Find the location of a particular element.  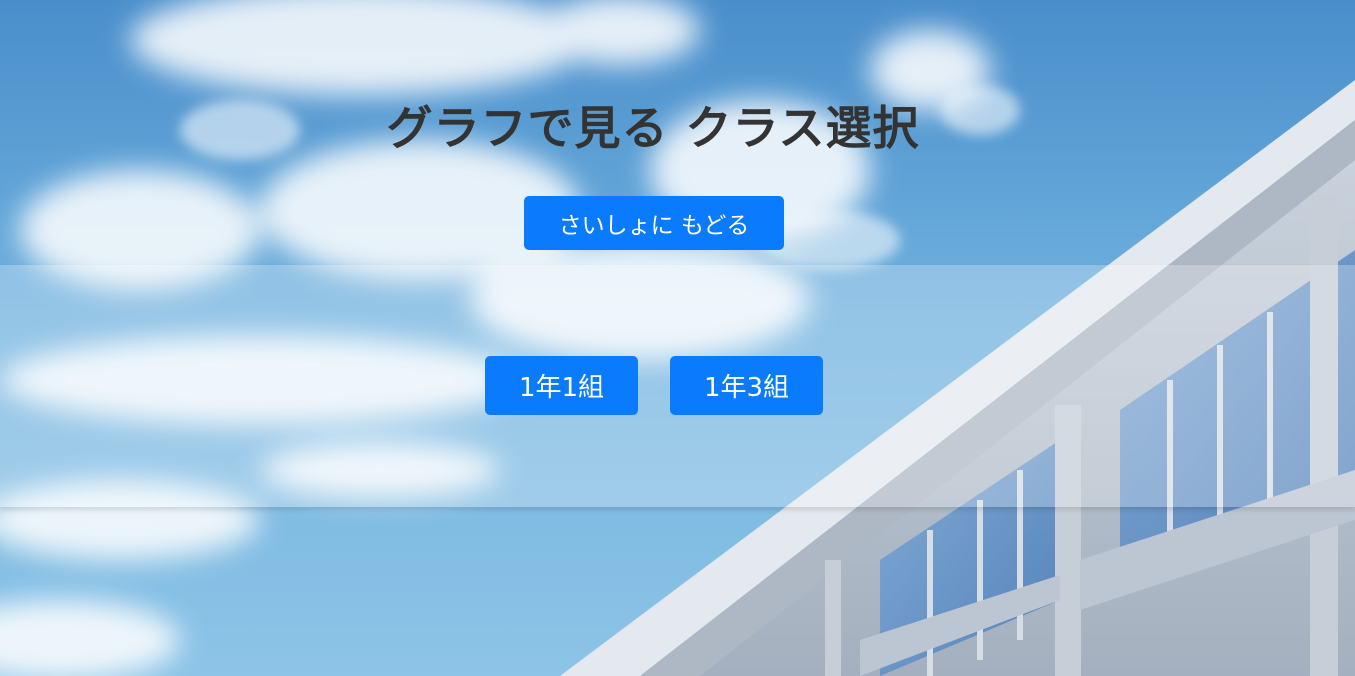

back-to-start-button: さいしょに もどる is located at coordinates (654, 223).